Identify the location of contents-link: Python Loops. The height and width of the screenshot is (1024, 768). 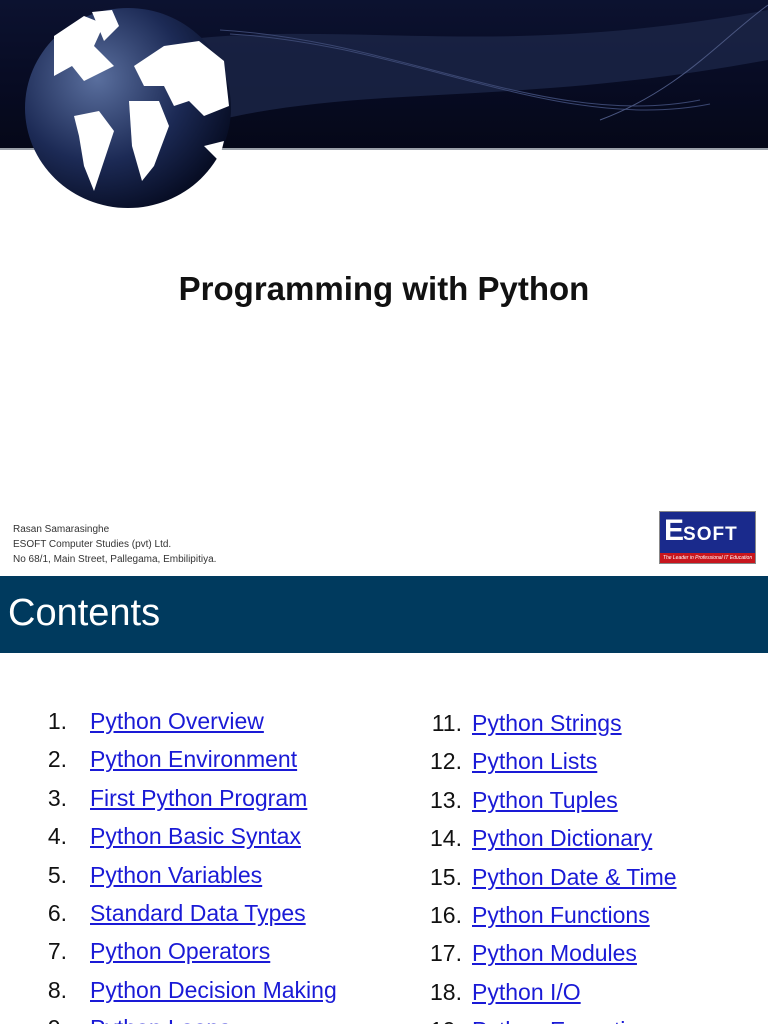
(160, 1018).